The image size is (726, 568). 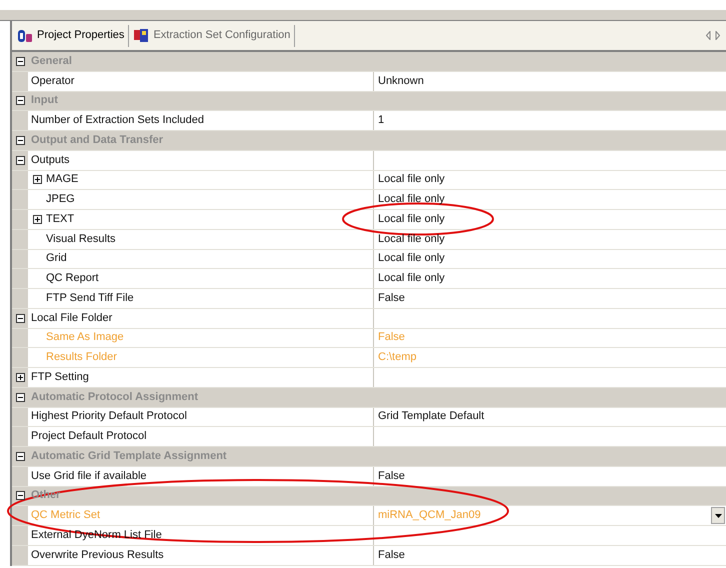 What do you see at coordinates (109, 416) in the screenshot?
I see `property-name: Highest Priority Default Protocol` at bounding box center [109, 416].